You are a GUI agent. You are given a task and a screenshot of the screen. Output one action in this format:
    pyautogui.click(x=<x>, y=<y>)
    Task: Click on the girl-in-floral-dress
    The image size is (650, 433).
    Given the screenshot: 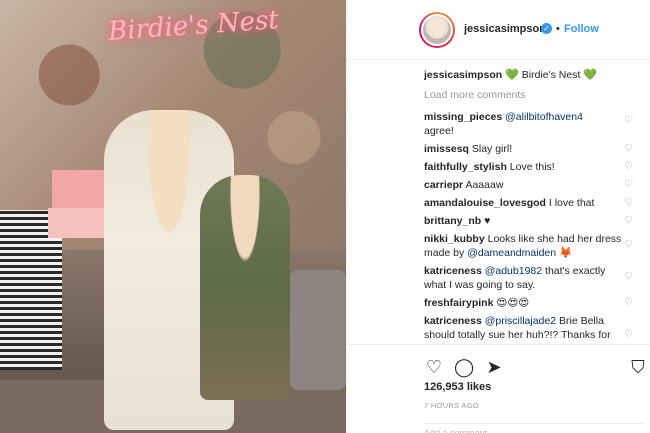 What is the action you would take?
    pyautogui.click(x=245, y=287)
    